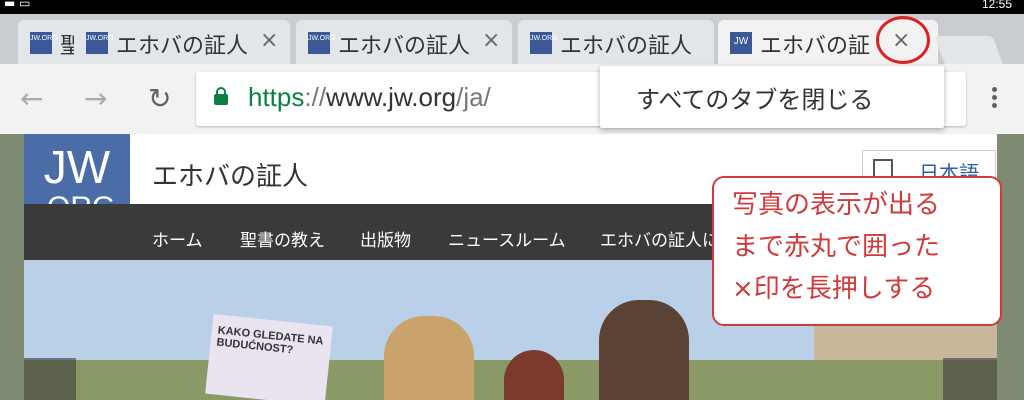  What do you see at coordinates (836, 247) in the screenshot?
I see `callout-line-2: まで赤丸で囲った` at bounding box center [836, 247].